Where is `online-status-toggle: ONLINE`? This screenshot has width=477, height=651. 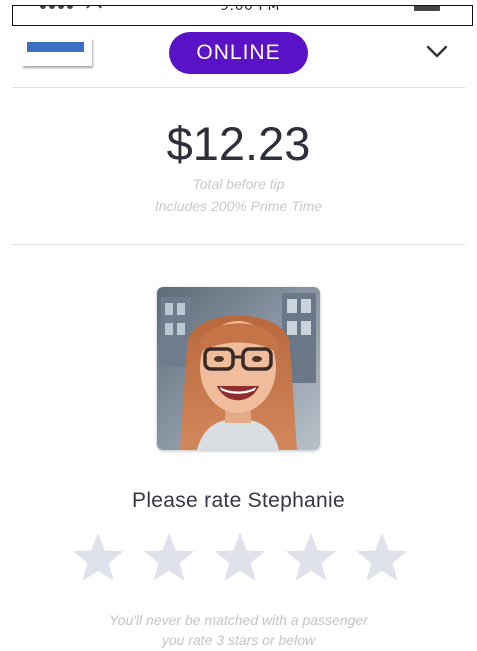
online-status-toggle: ONLINE is located at coordinates (238, 53).